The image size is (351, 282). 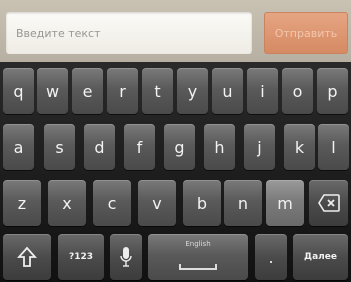 I want to click on delete-key, so click(x=328, y=203).